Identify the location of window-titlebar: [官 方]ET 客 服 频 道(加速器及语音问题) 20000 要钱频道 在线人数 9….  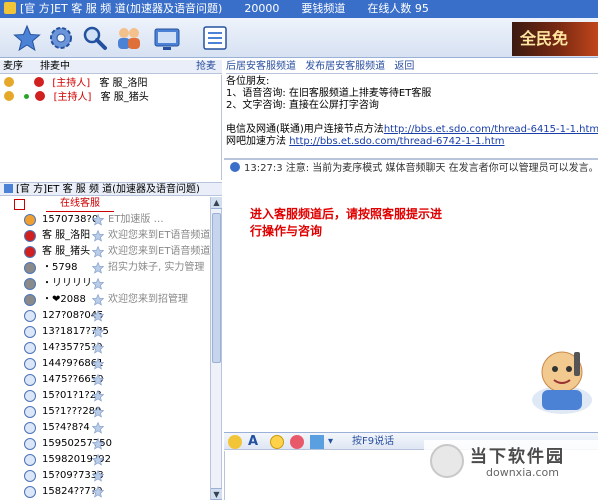
(299, 9).